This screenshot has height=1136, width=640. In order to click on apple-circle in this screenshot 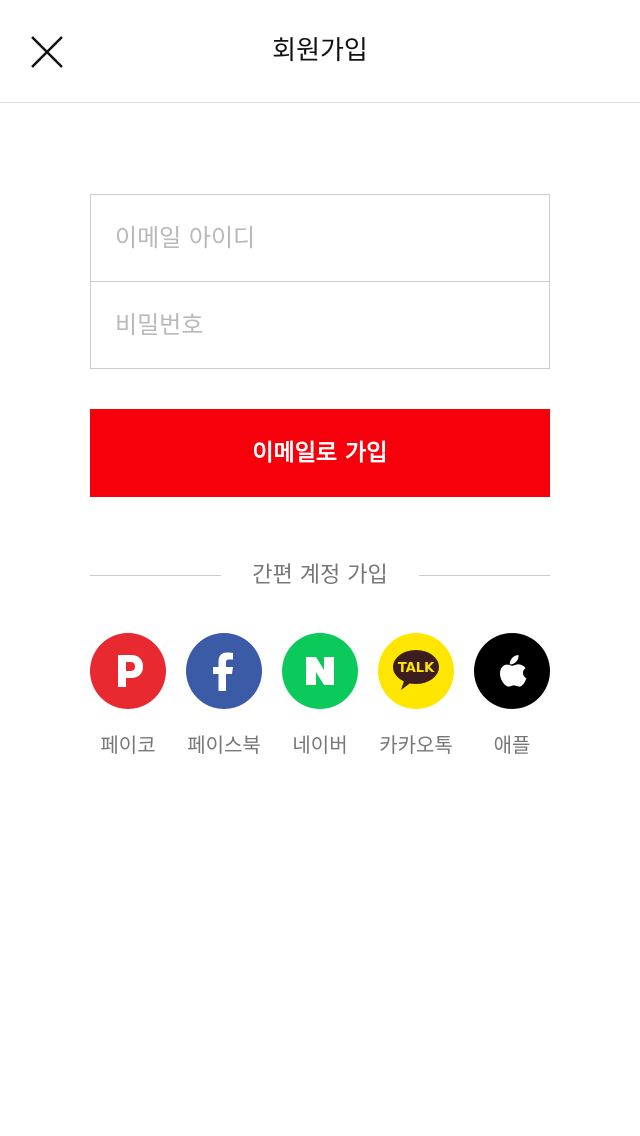, I will do `click(512, 671)`.